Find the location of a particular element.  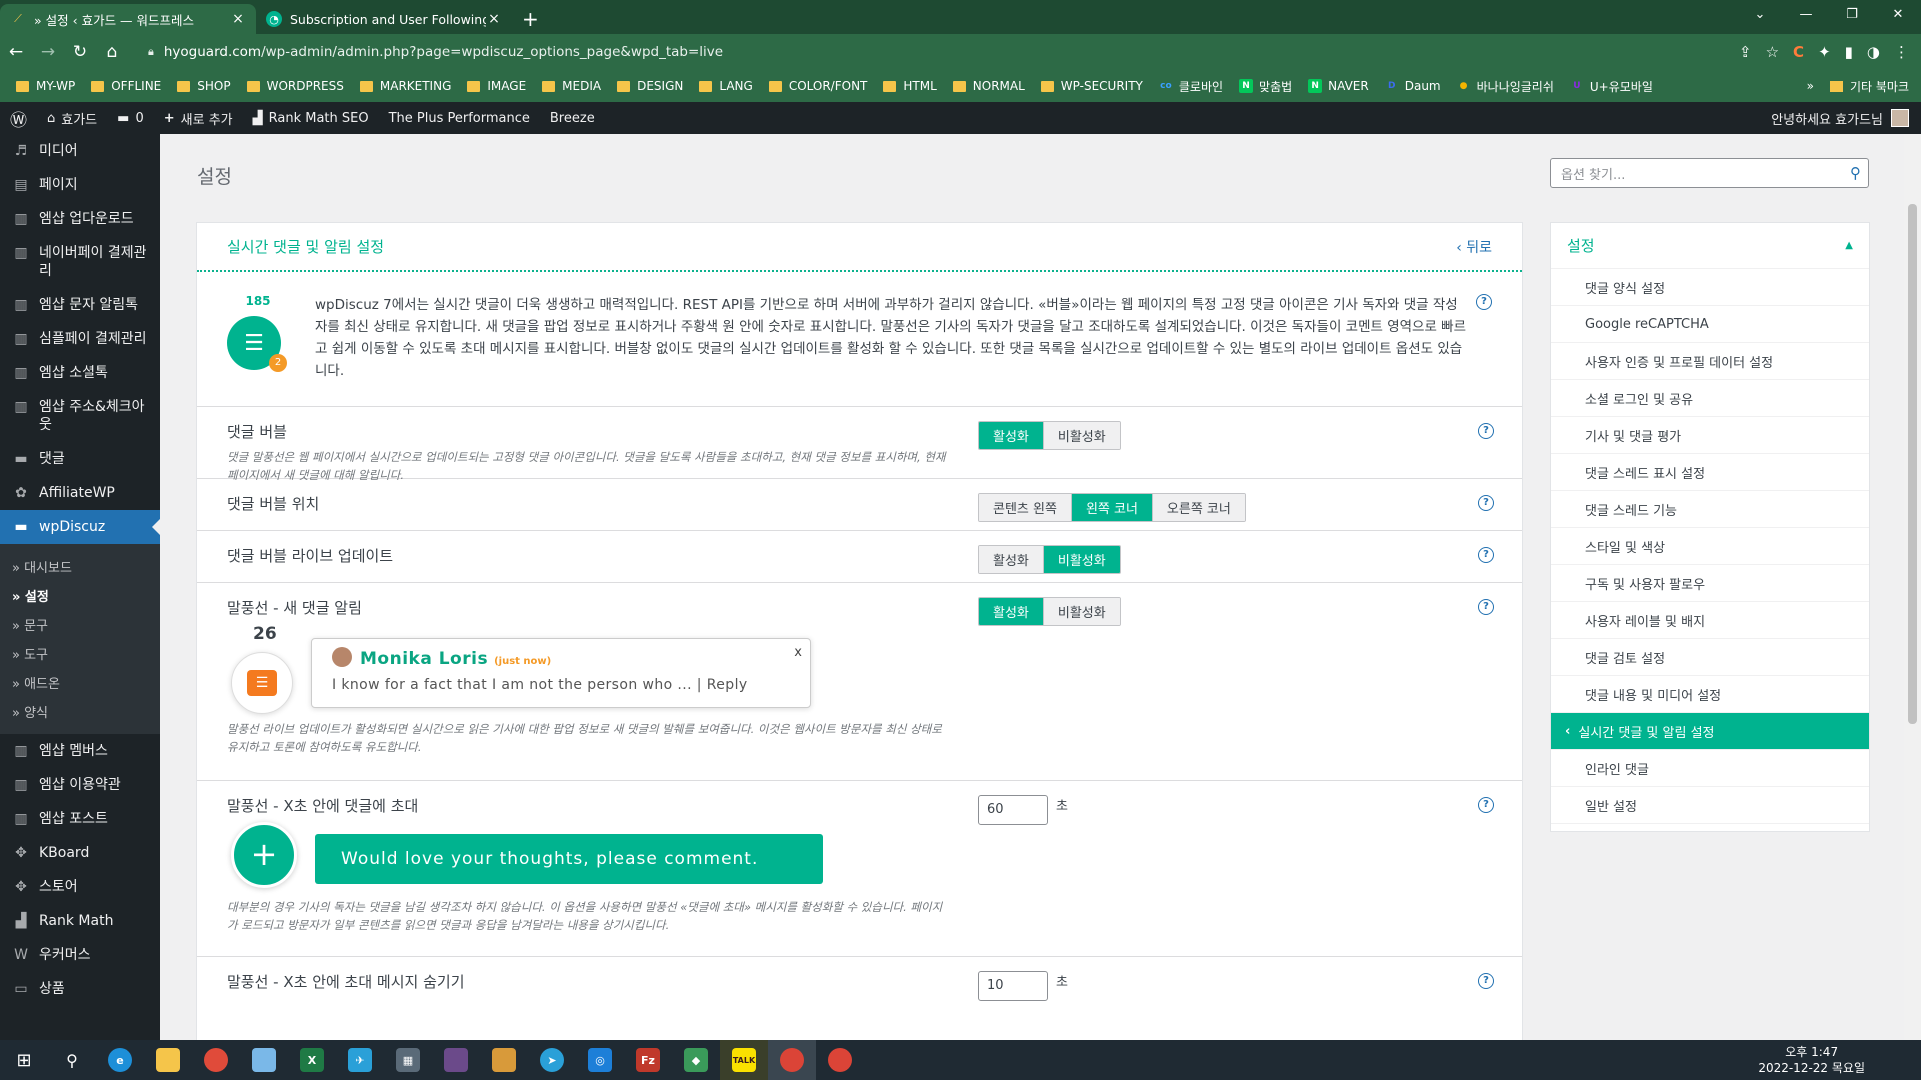

back-icon: ← is located at coordinates (16, 52).